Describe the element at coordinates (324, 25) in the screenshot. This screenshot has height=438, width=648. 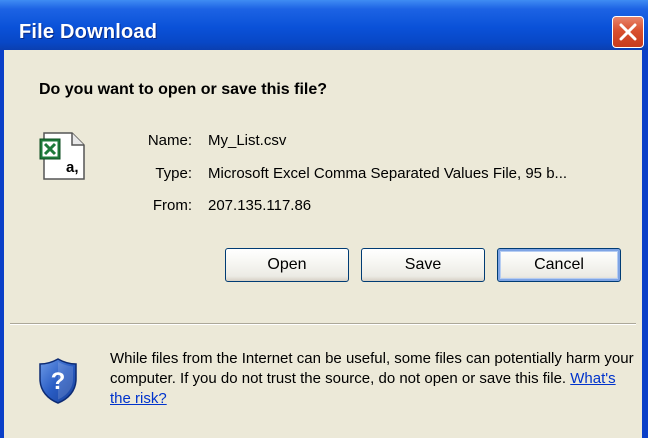
I see `title-bar: File Download` at that location.